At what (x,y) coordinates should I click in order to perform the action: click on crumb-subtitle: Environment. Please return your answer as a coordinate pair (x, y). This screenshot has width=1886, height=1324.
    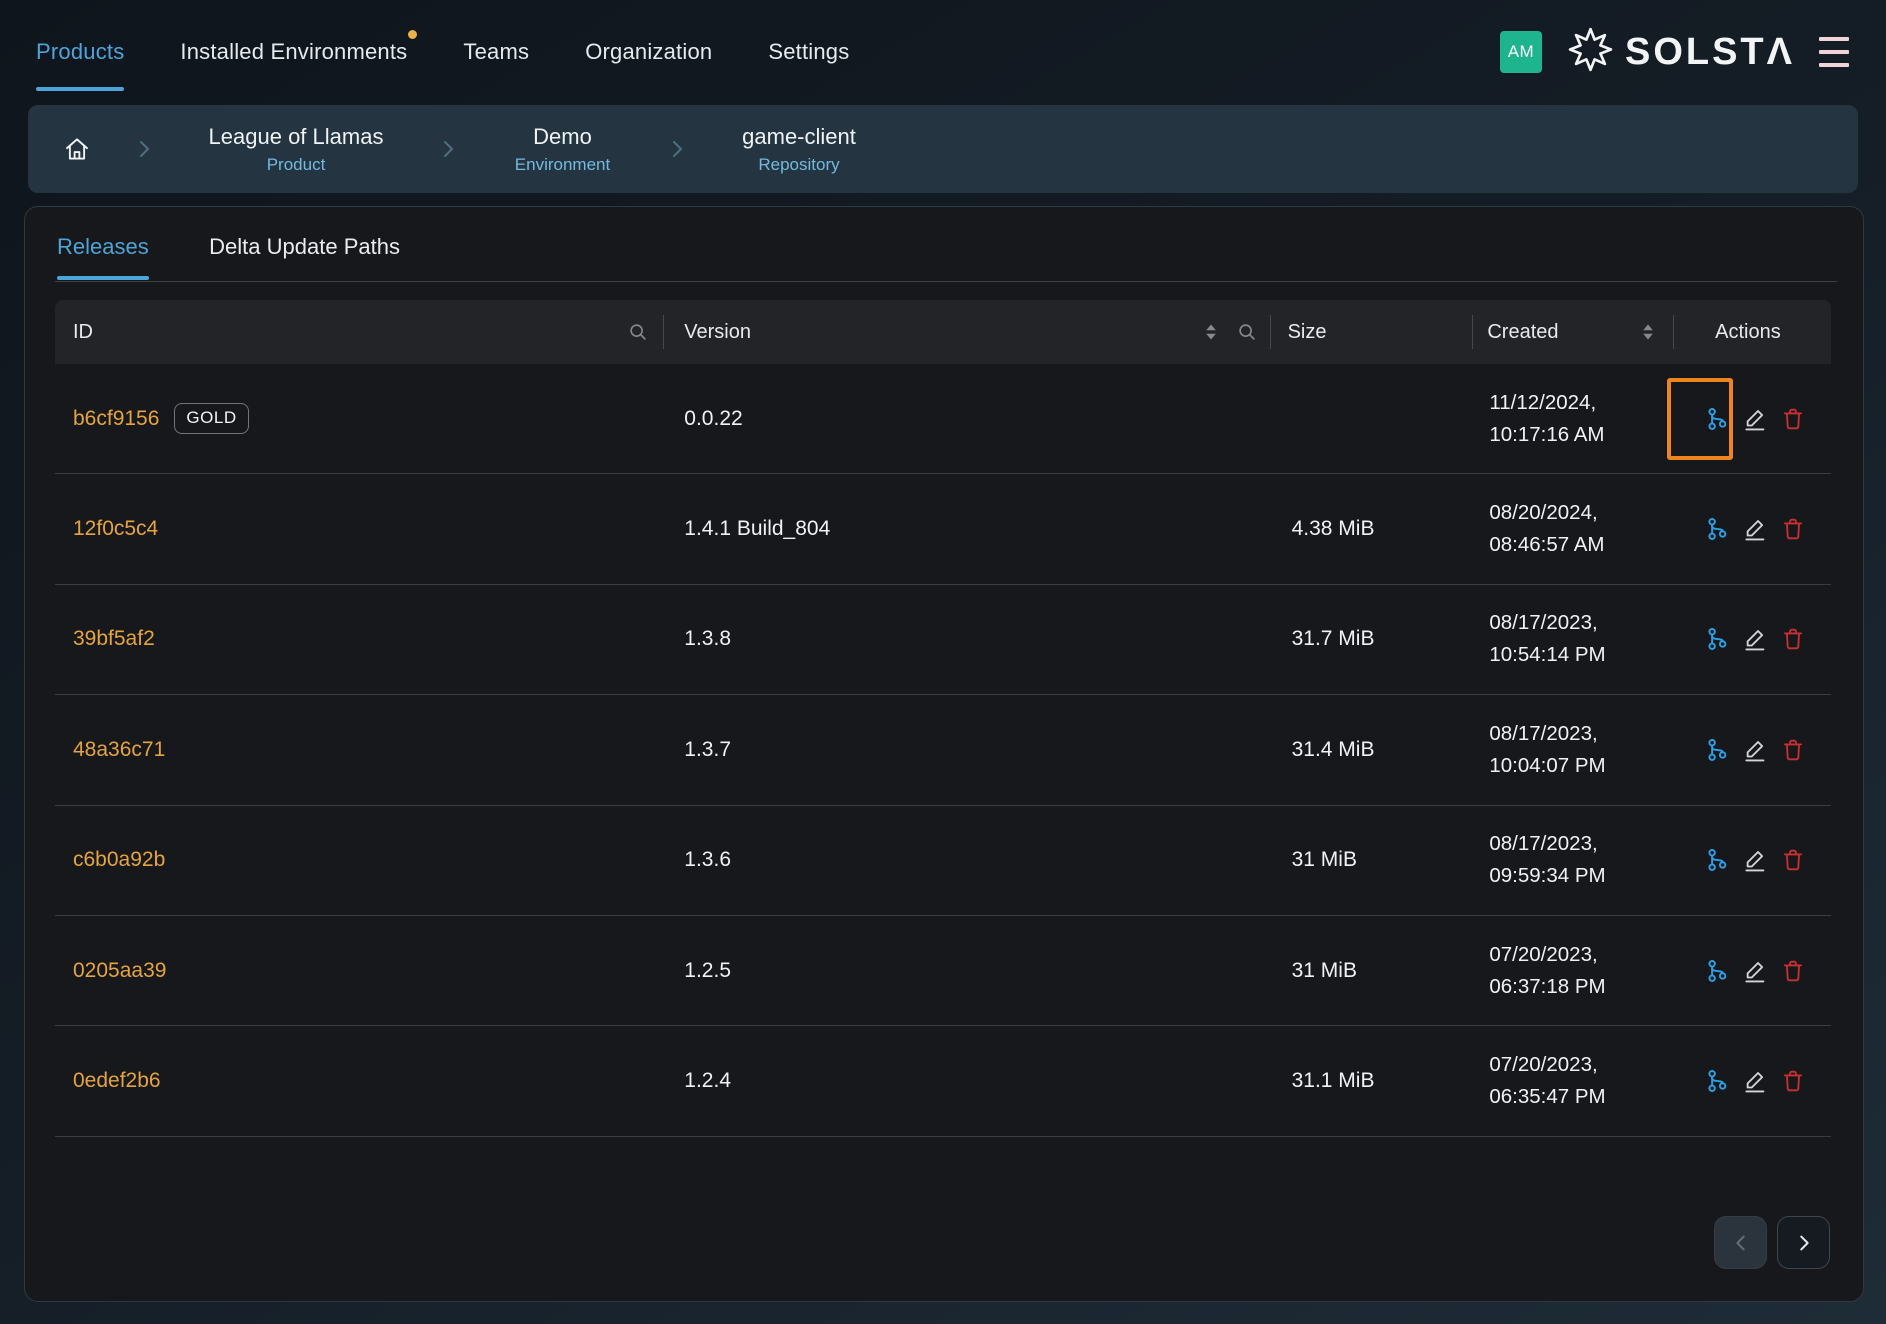
    Looking at the image, I should click on (562, 164).